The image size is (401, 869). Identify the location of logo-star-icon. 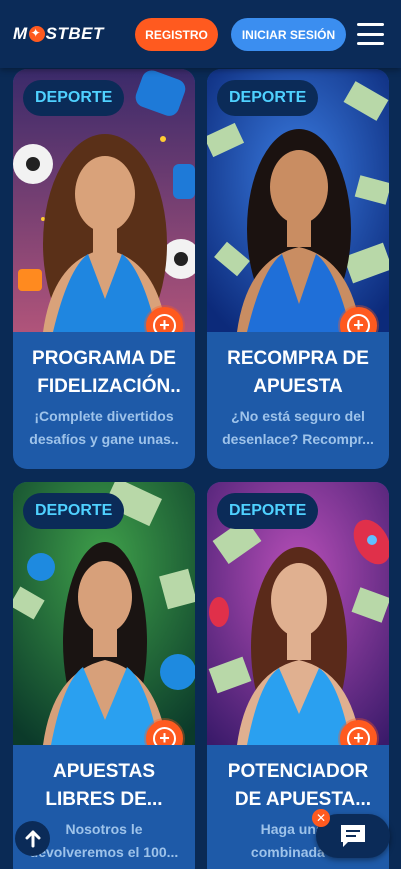
(36, 34).